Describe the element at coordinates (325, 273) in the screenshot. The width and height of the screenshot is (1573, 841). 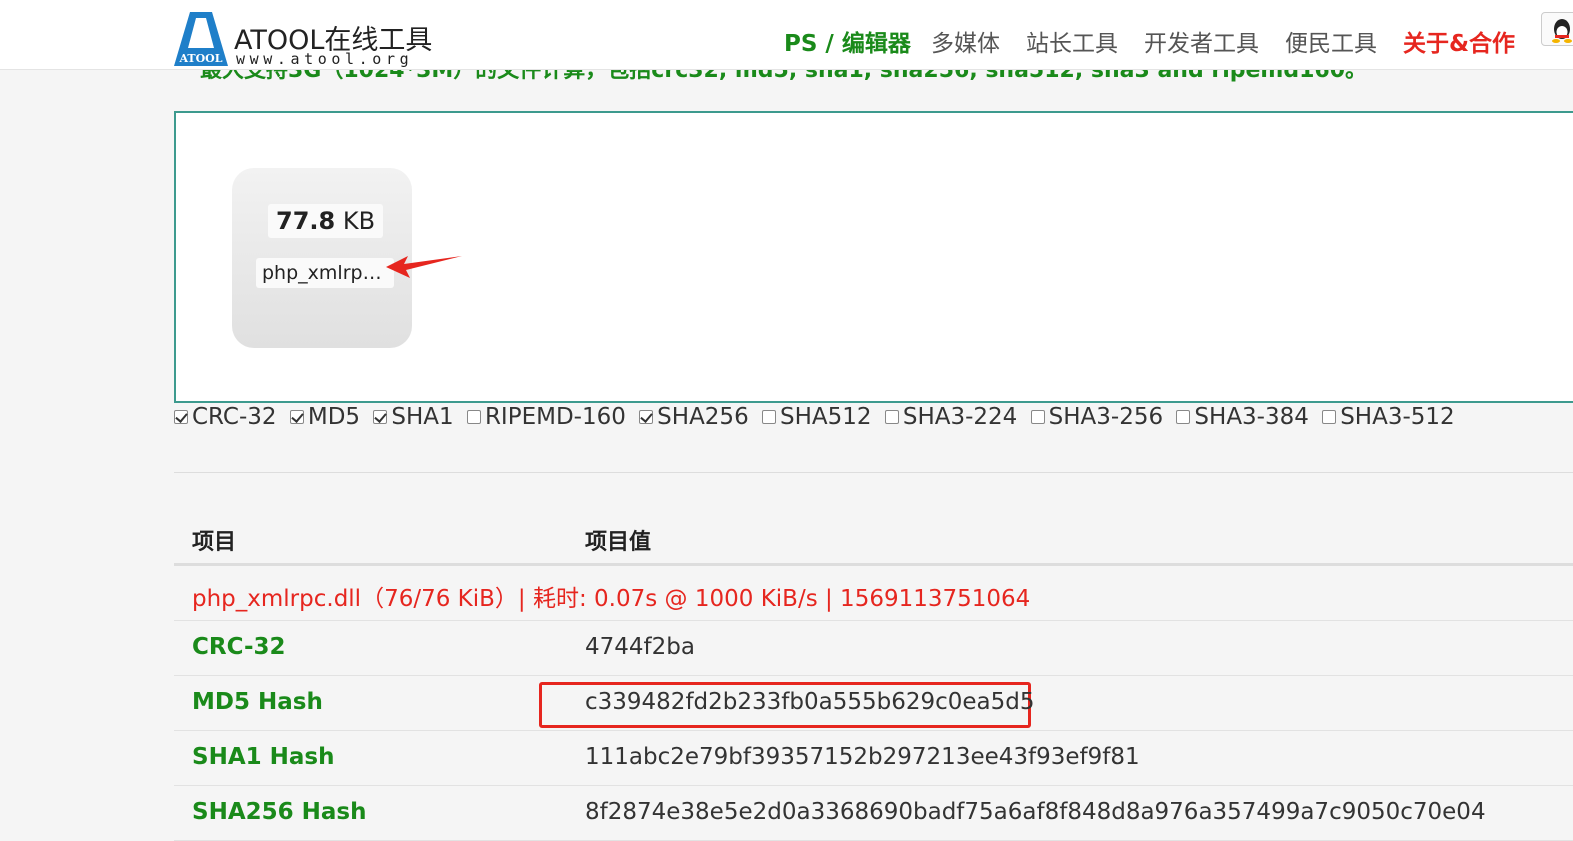
I see `file-name: php_xmlrpc.dll` at that location.